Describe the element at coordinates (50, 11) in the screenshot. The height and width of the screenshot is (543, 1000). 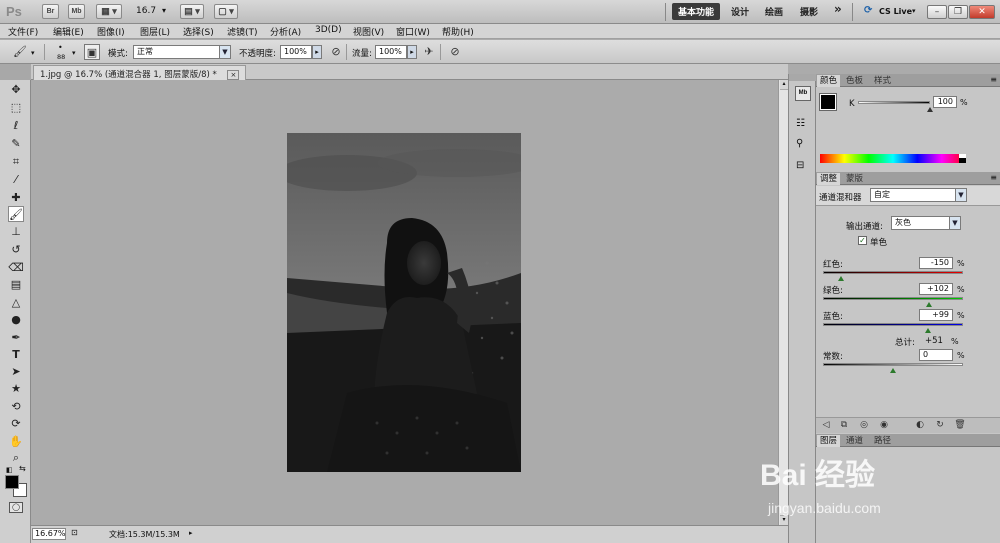
I see `bridge-button: Br` at that location.